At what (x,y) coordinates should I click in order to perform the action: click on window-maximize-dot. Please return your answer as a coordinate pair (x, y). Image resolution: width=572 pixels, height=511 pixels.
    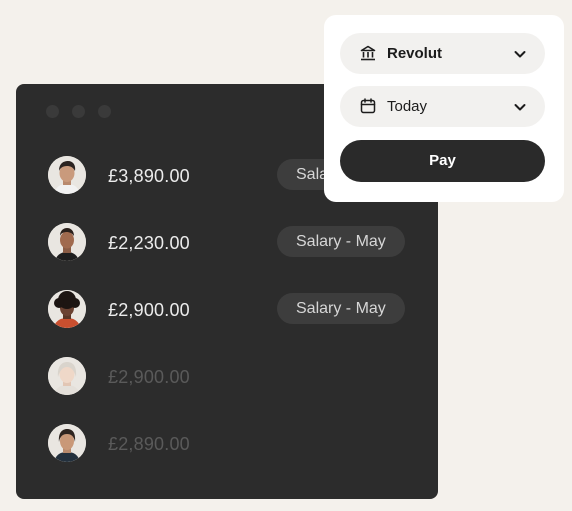
    Looking at the image, I should click on (104, 111).